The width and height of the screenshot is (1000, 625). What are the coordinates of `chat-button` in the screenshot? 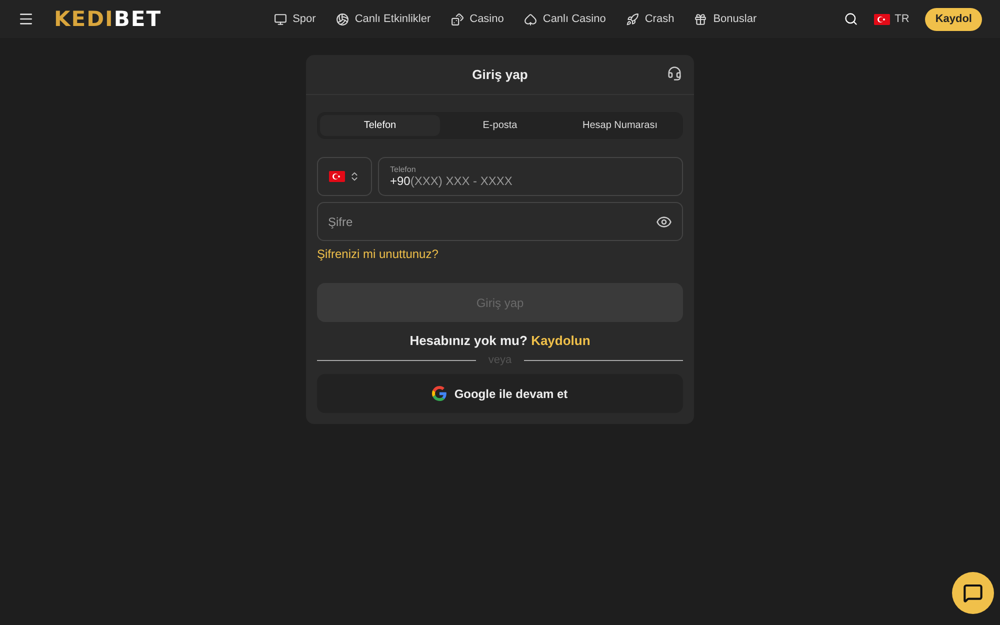 It's located at (973, 593).